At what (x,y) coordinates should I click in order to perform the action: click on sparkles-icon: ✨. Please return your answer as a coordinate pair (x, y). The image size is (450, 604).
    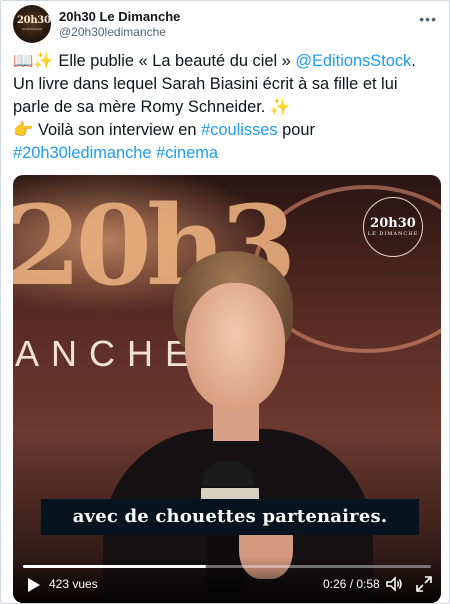
    Looking at the image, I should click on (280, 107).